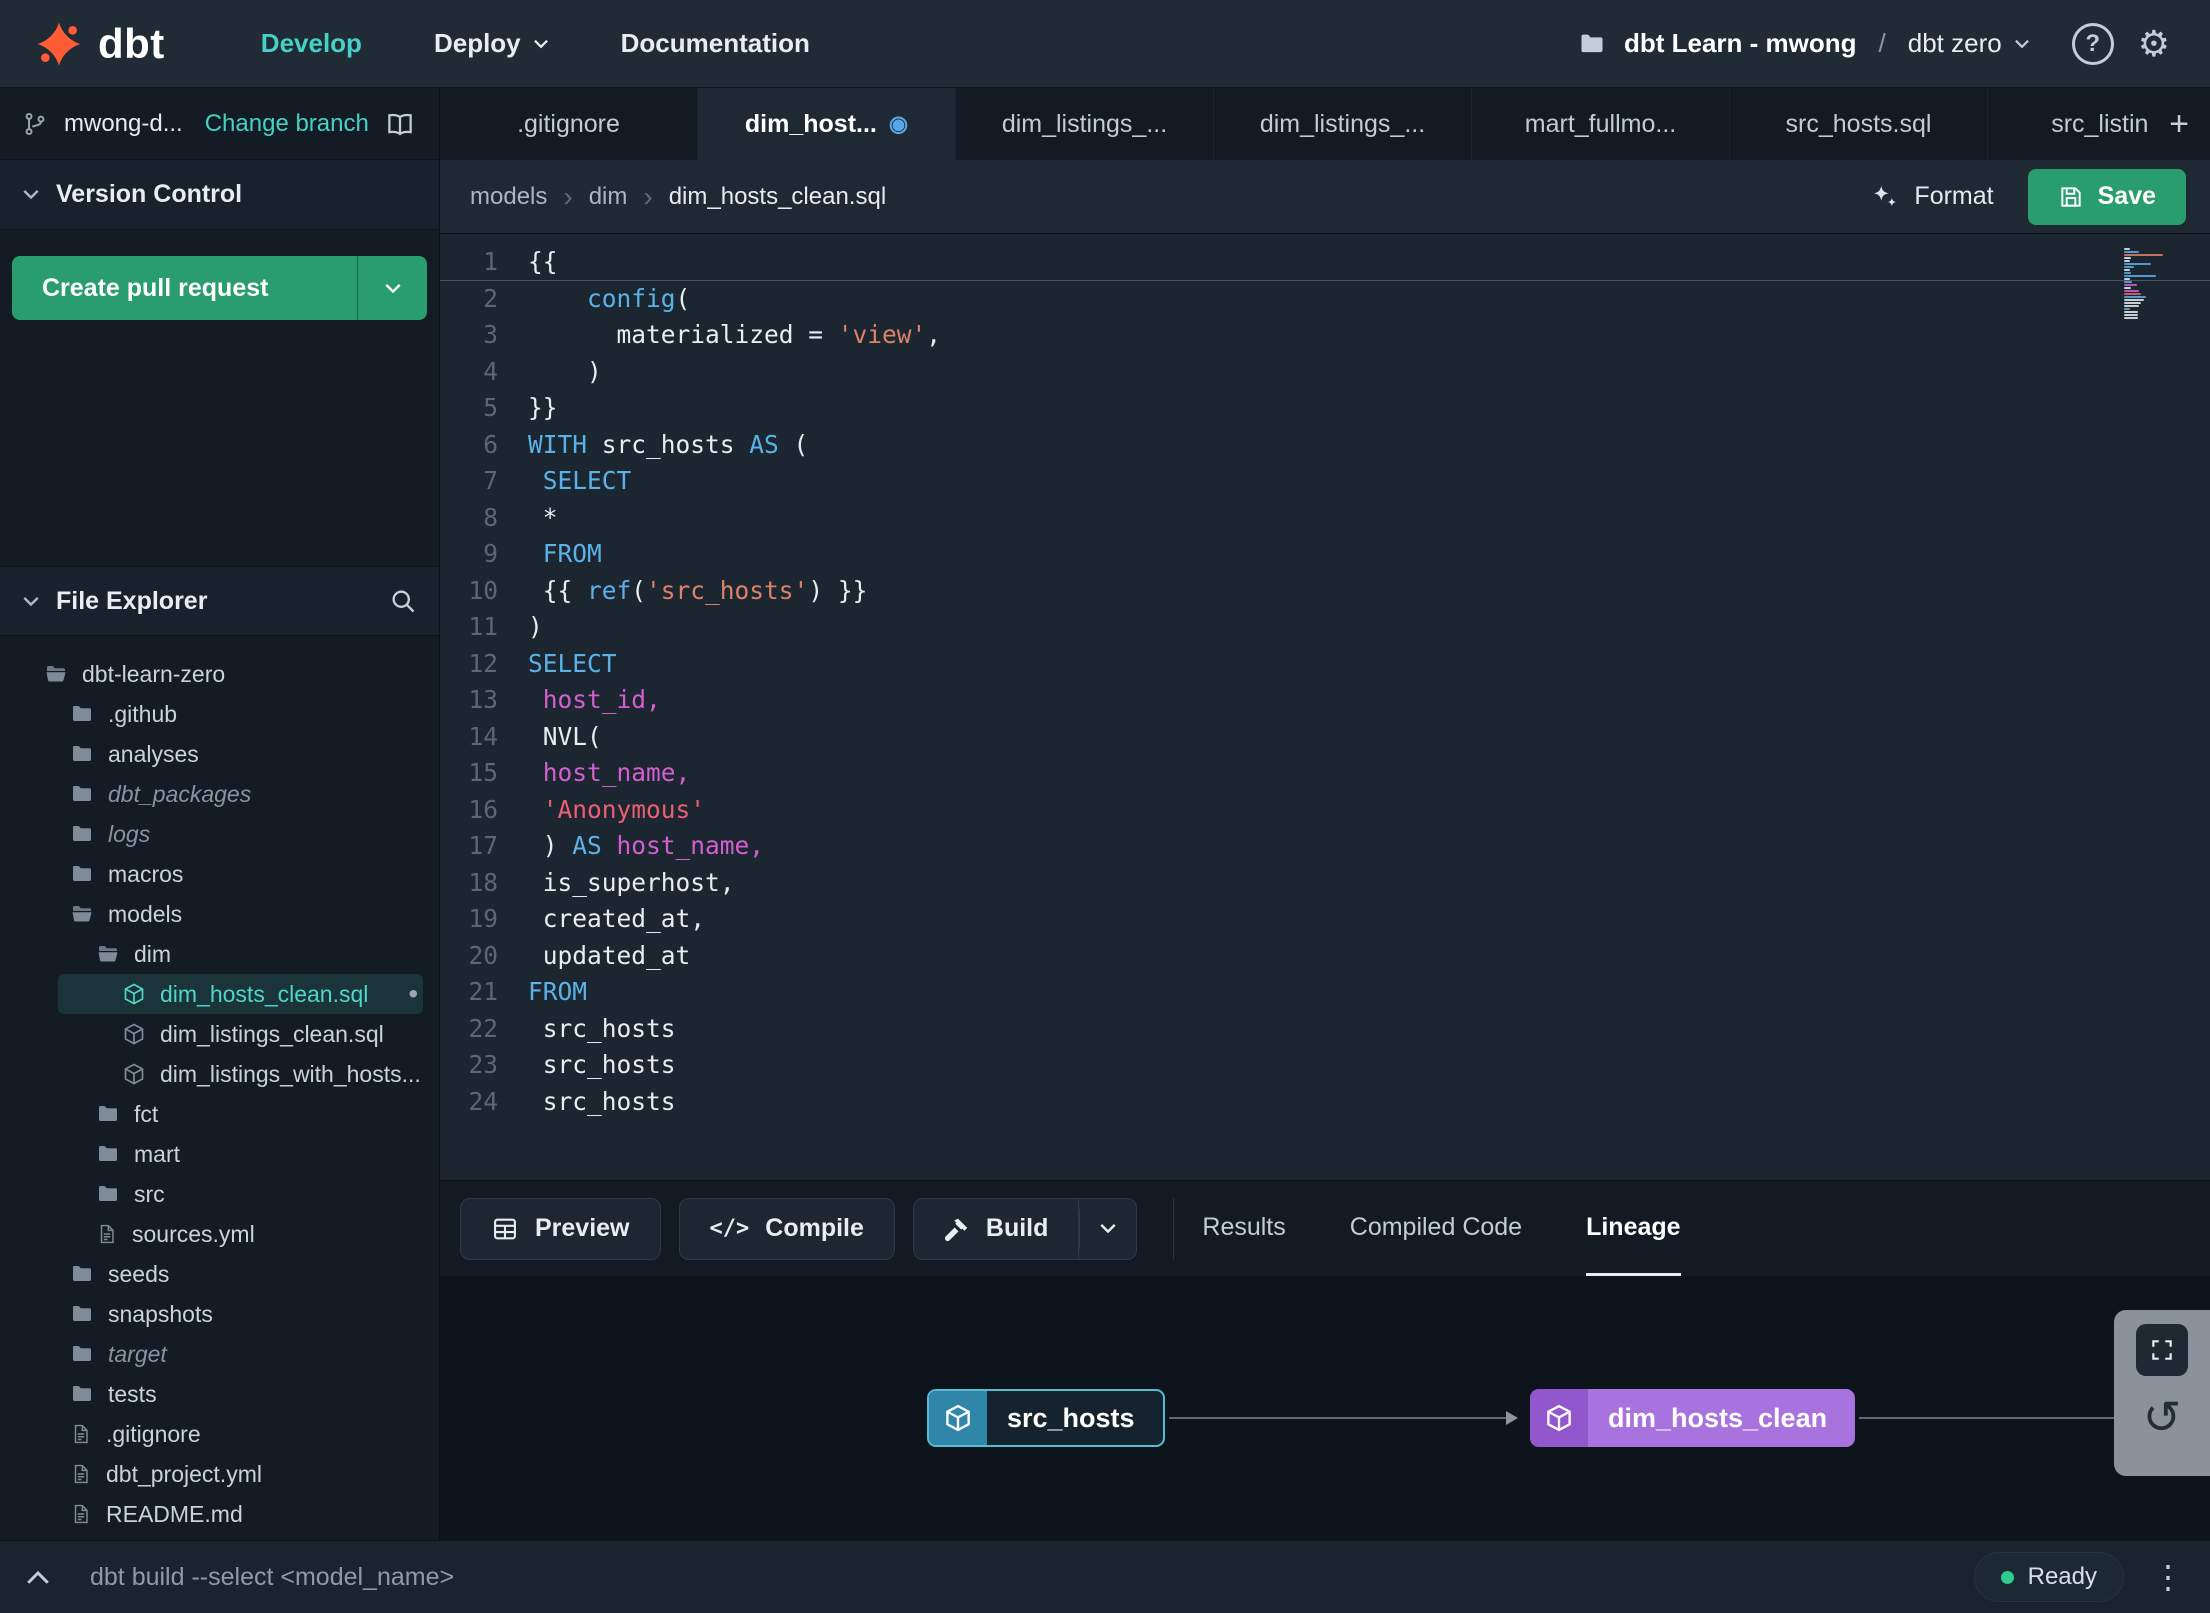 This screenshot has height=1613, width=2210. What do you see at coordinates (2106, 196) in the screenshot?
I see `save-button: Save` at bounding box center [2106, 196].